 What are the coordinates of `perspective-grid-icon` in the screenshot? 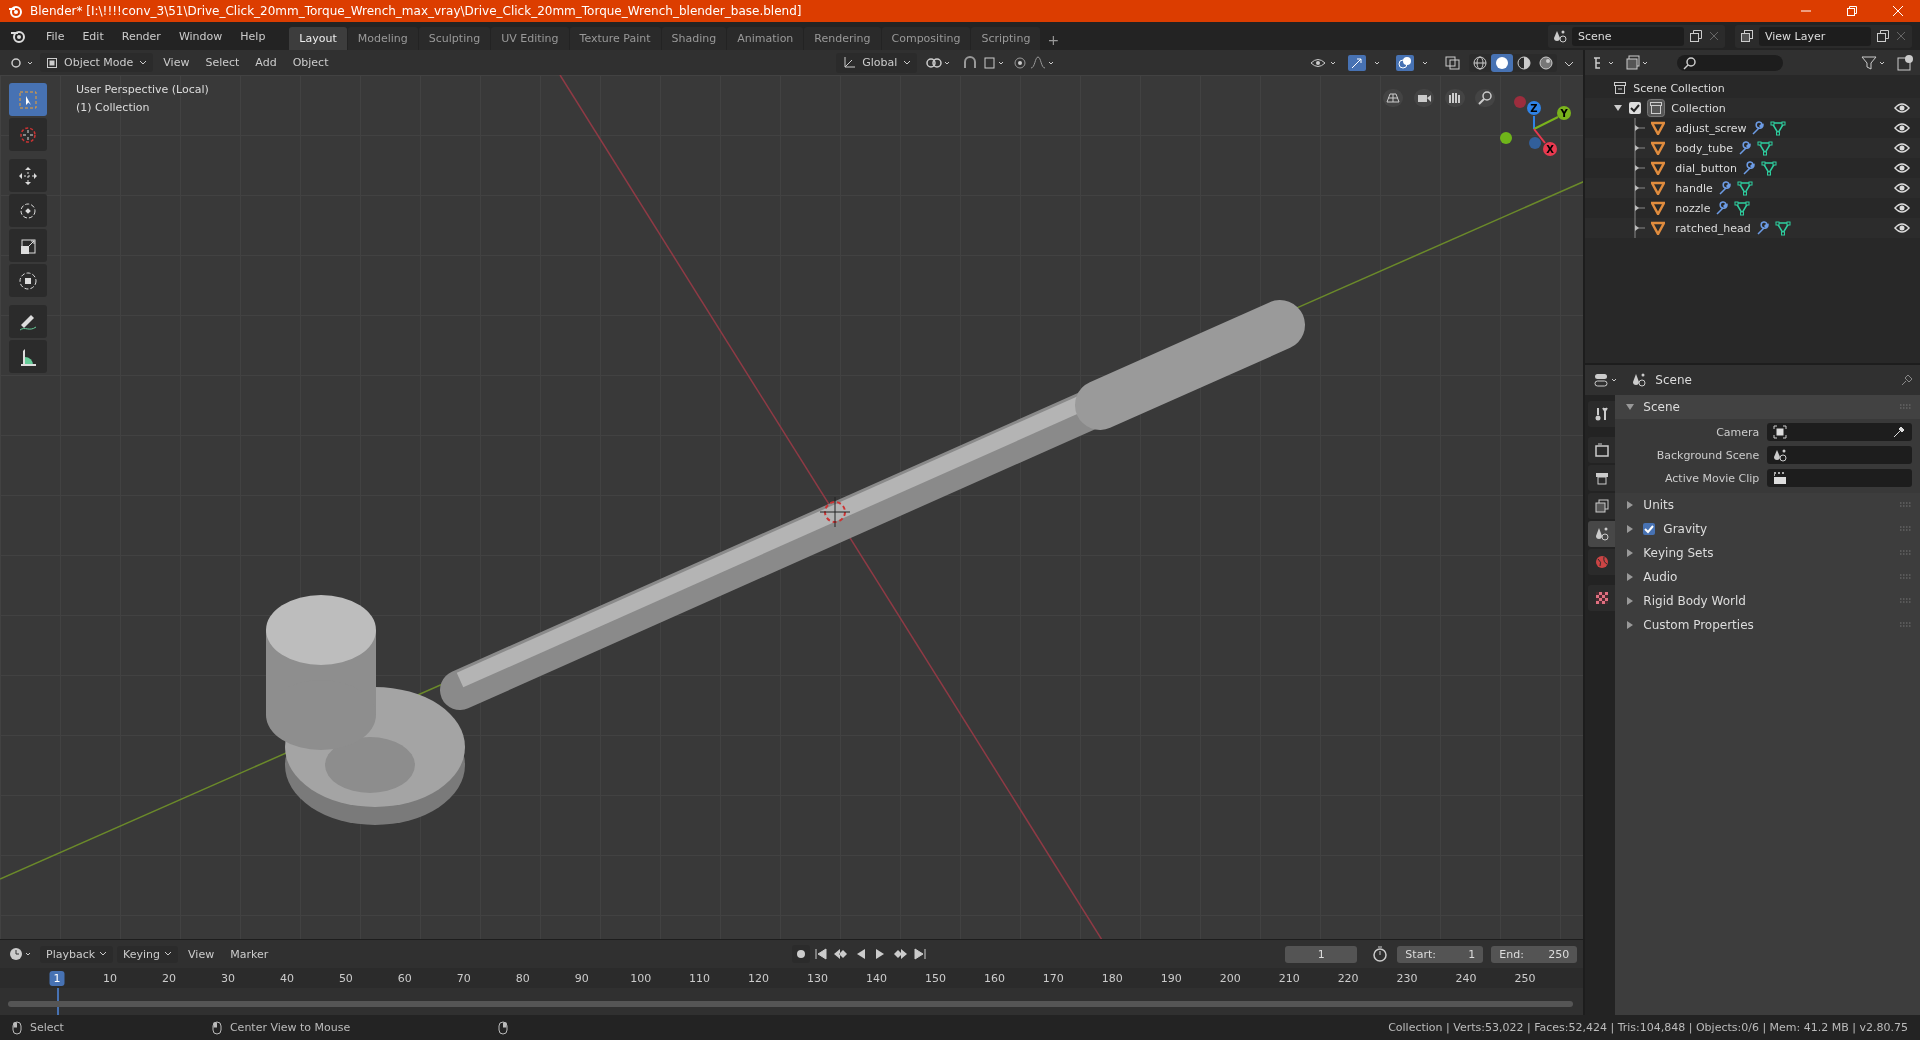 It's located at (1393, 98).